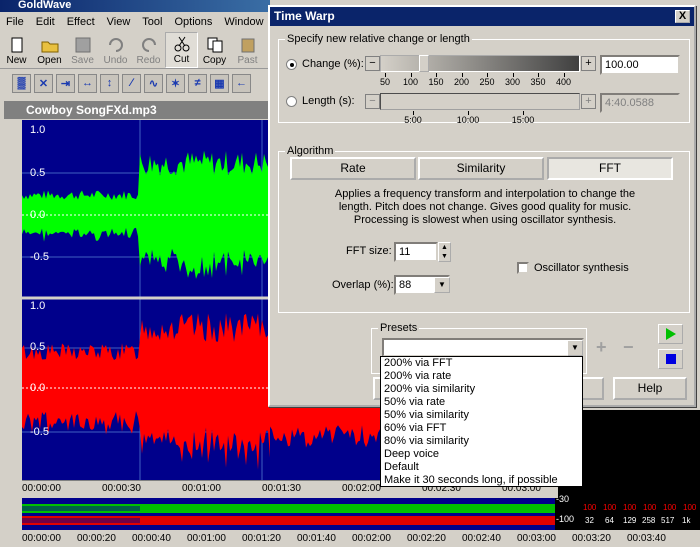  Describe the element at coordinates (589, 520) in the screenshot. I see `spectrum-freq-1: 32` at that location.